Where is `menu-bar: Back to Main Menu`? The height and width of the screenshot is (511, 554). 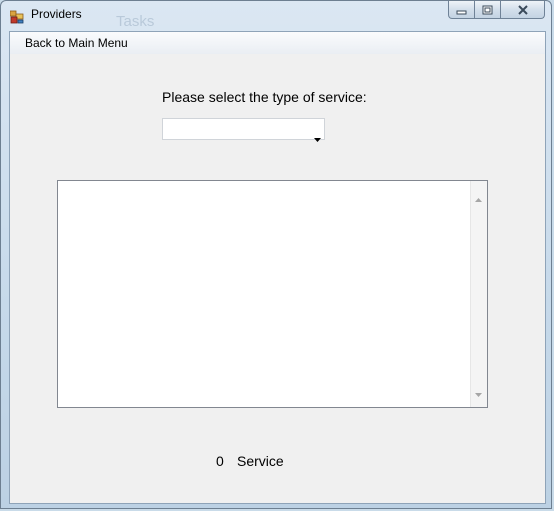
menu-bar: Back to Main Menu is located at coordinates (277, 43).